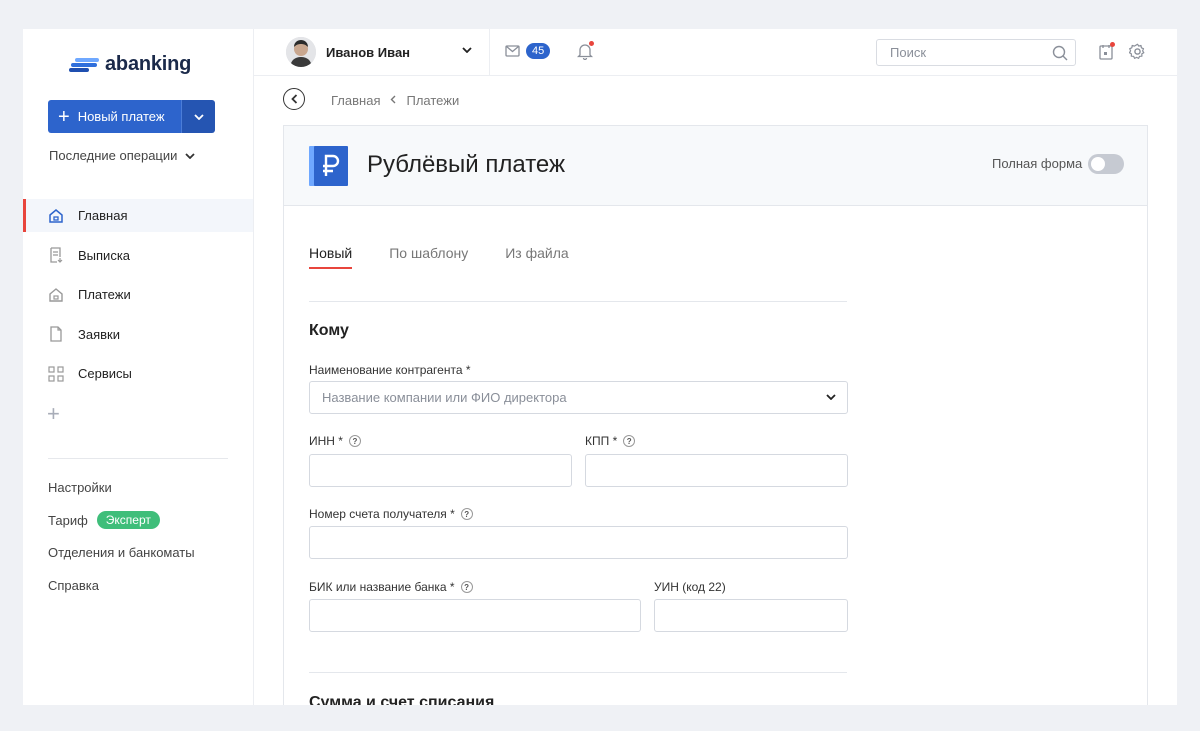 Image resolution: width=1200 pixels, height=731 pixels. I want to click on sidebar-item-label: Платежи, so click(104, 294).